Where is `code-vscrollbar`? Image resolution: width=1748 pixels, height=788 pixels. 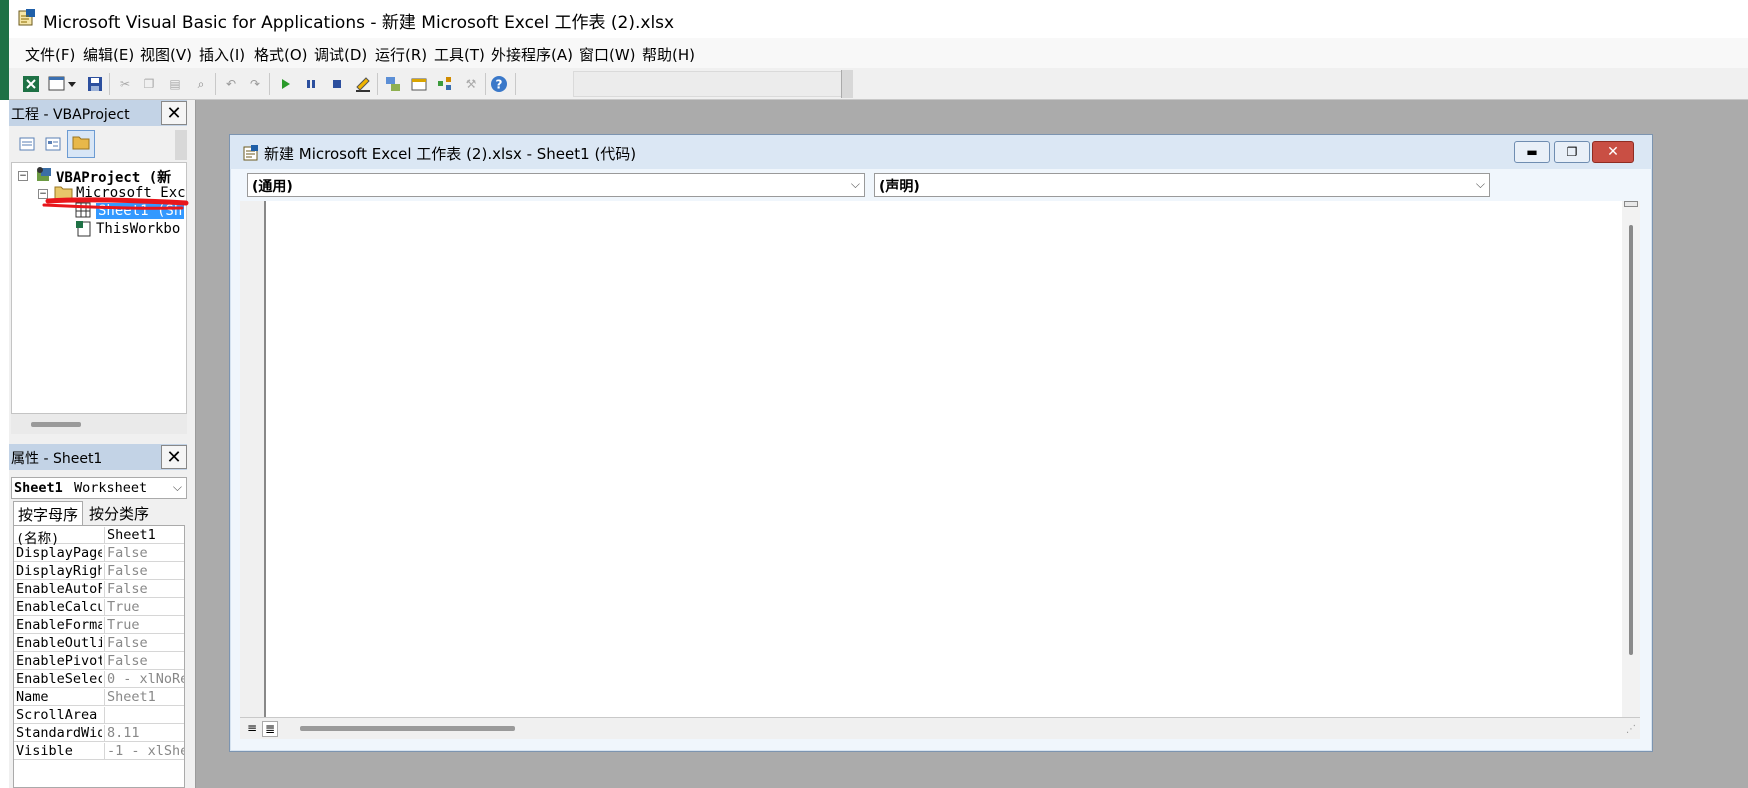
code-vscrollbar is located at coordinates (1631, 459).